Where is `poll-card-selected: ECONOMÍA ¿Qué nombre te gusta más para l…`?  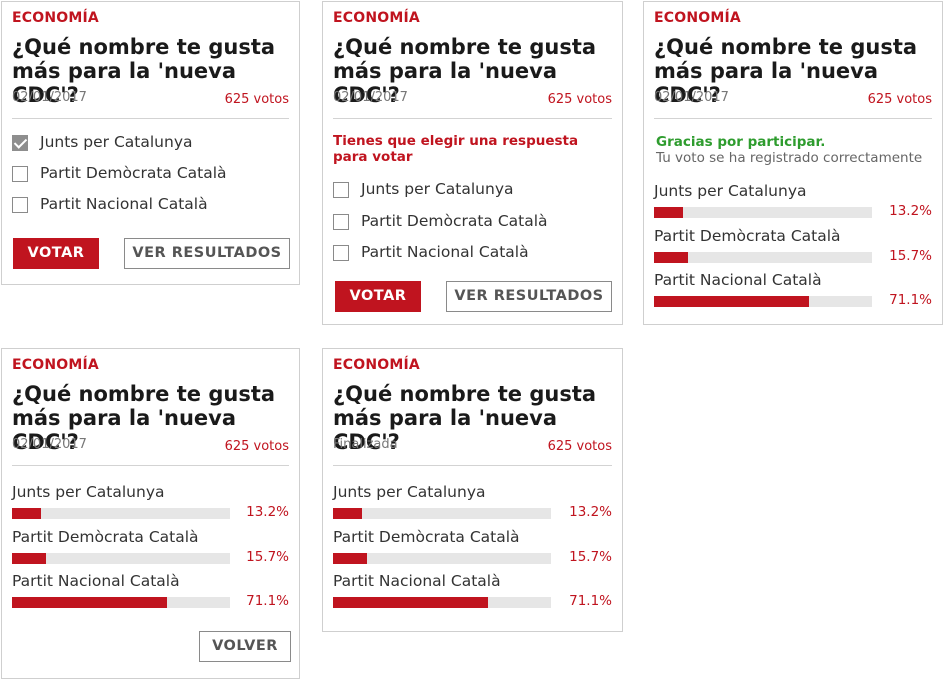
poll-card-selected: ECONOMÍA ¿Qué nombre te gusta más para l… is located at coordinates (150, 143).